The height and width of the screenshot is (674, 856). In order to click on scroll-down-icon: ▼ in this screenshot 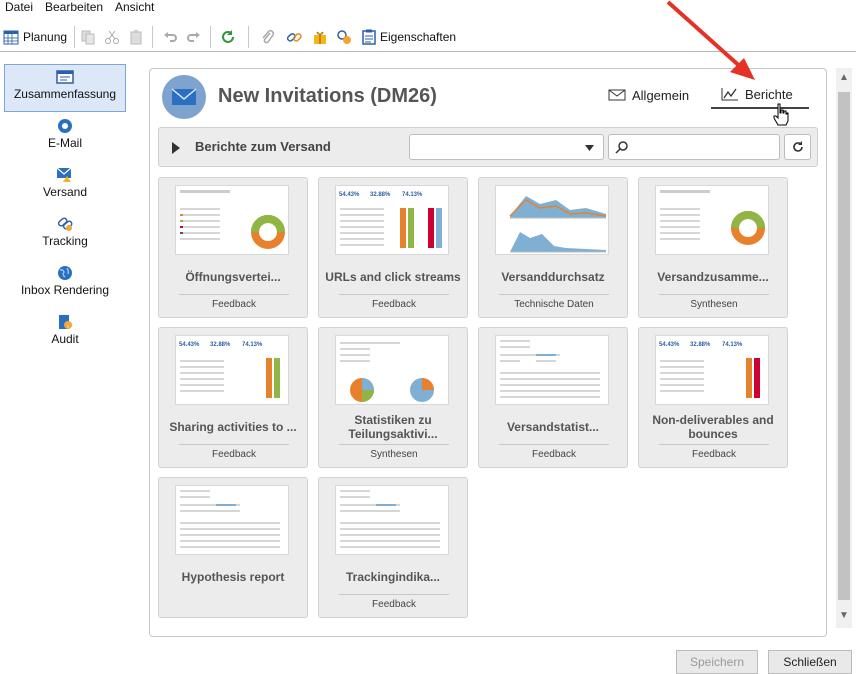, I will do `click(844, 616)`.